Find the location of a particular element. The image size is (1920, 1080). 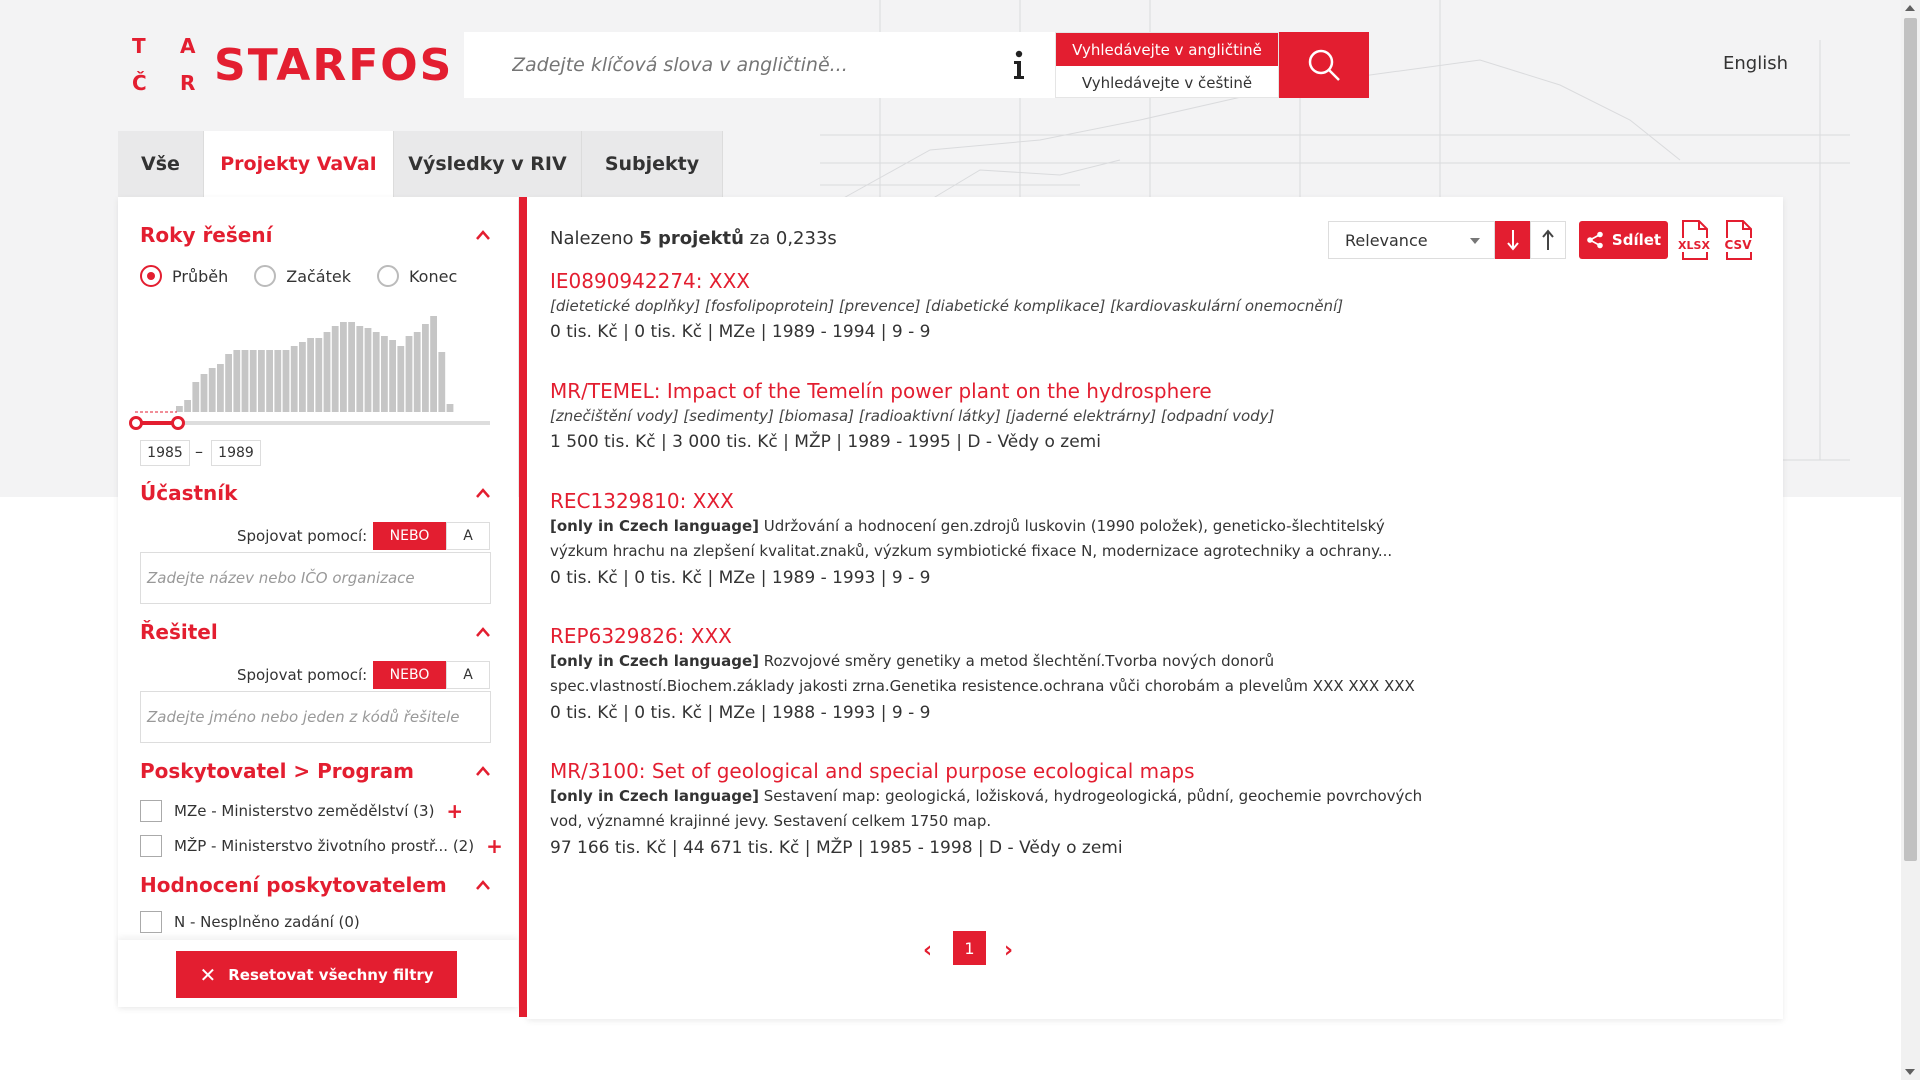

year-from-input: 1985 is located at coordinates (165, 453).